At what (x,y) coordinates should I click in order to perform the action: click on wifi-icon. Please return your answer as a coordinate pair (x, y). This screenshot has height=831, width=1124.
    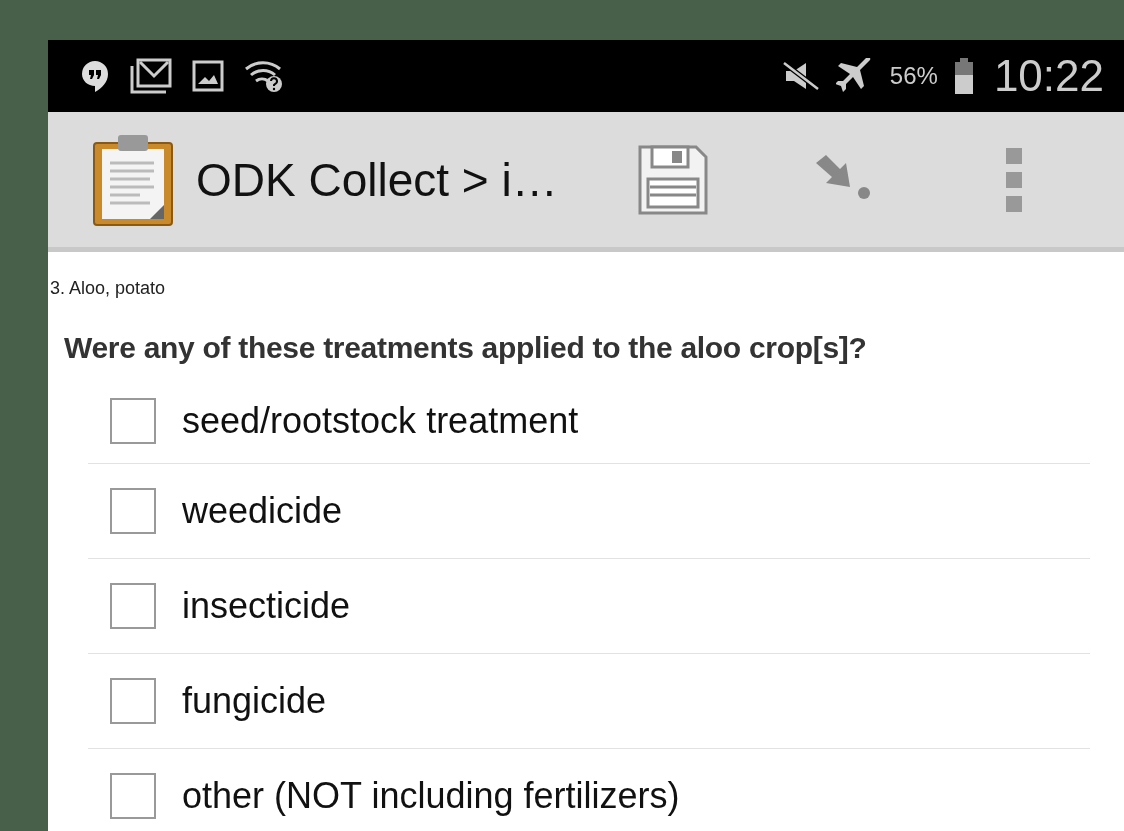
    Looking at the image, I should click on (264, 76).